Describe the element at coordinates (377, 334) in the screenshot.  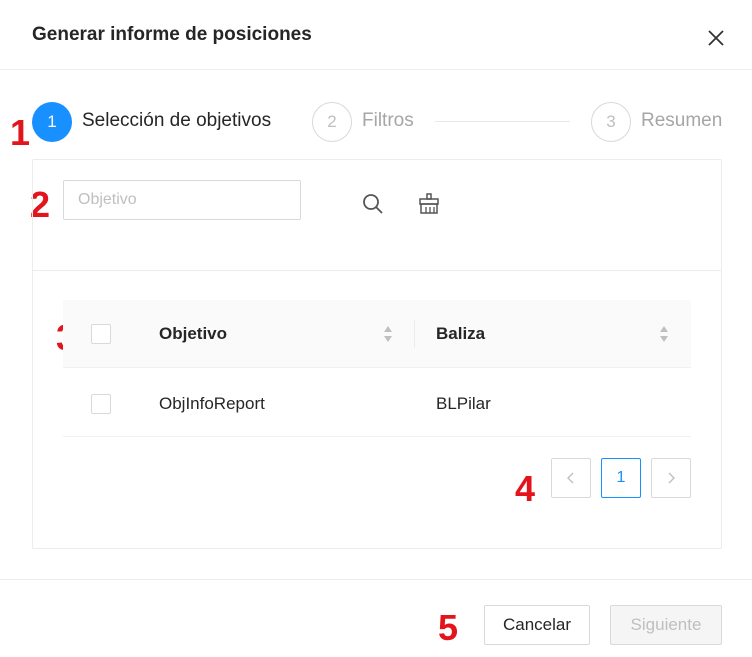
I see `table-header: Objetivo Baliza` at that location.